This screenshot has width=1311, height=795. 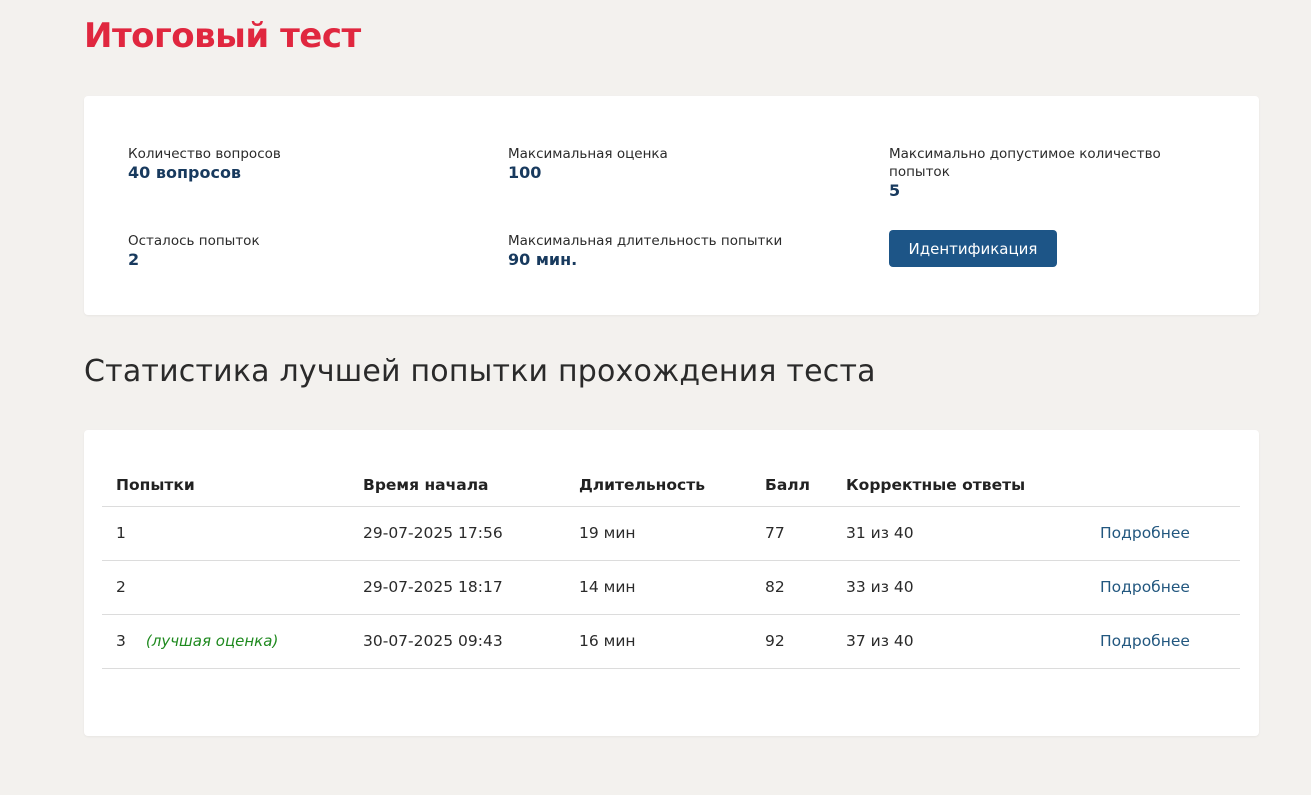 What do you see at coordinates (791, 587) in the screenshot?
I see `cell-score: 82` at bounding box center [791, 587].